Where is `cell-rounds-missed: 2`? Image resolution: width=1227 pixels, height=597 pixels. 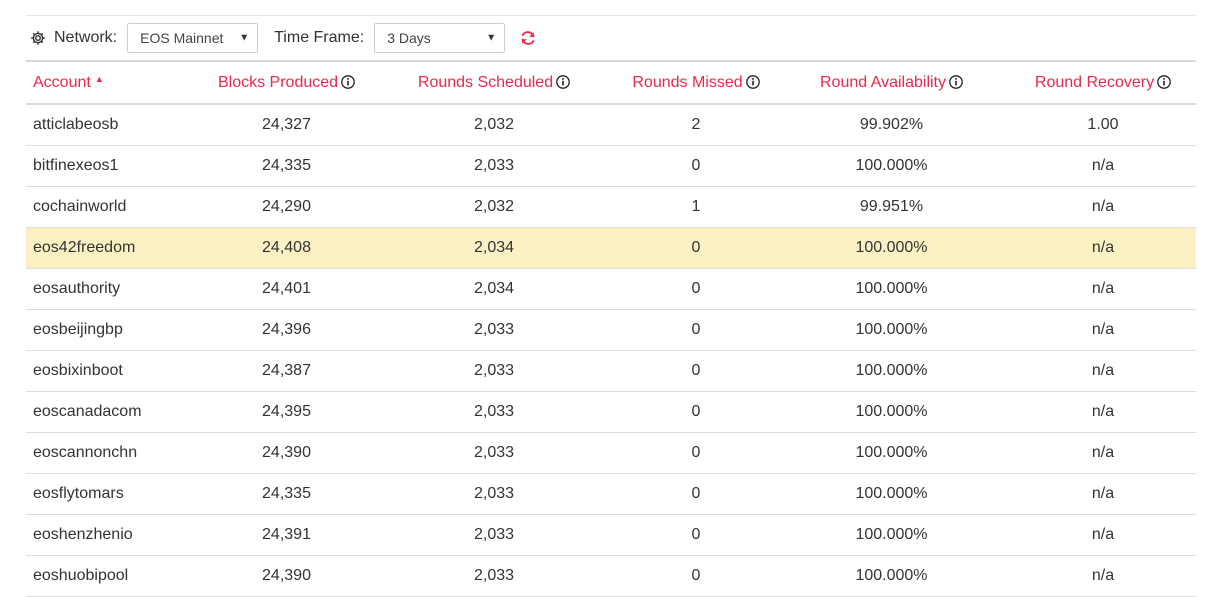 cell-rounds-missed: 2 is located at coordinates (696, 125).